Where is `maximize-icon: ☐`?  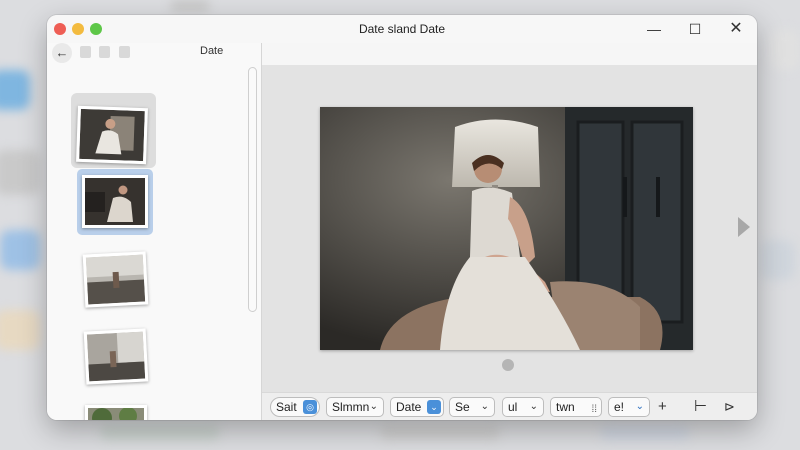 maximize-icon: ☐ is located at coordinates (695, 29).